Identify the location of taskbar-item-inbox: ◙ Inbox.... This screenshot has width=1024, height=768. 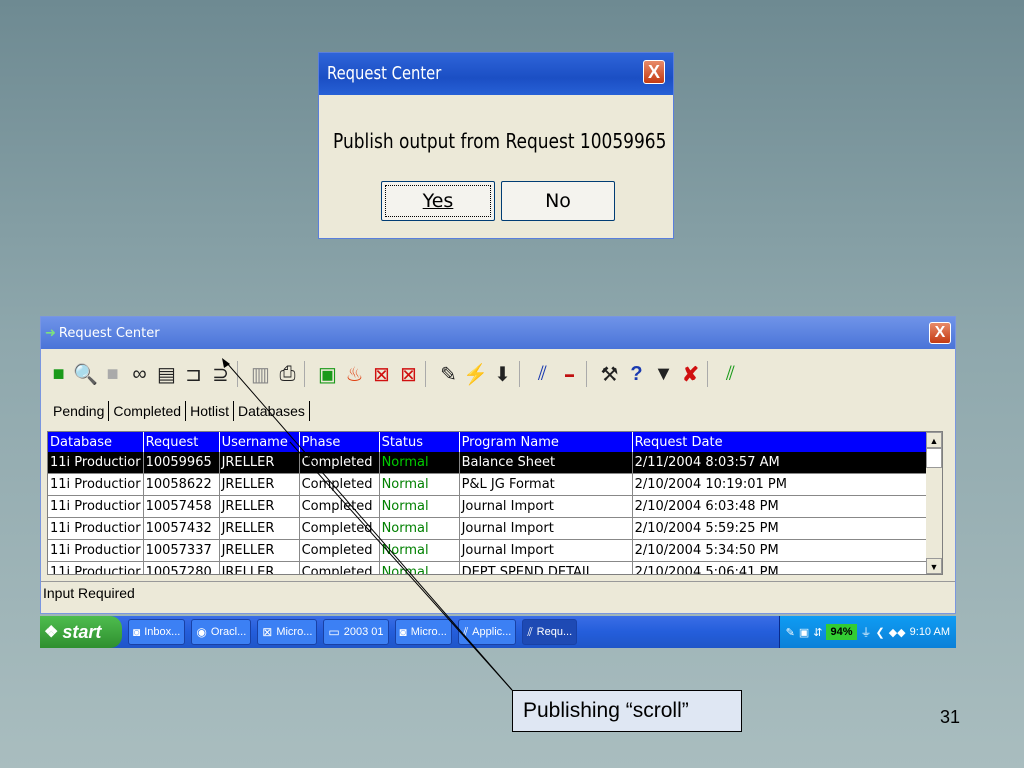
(157, 632).